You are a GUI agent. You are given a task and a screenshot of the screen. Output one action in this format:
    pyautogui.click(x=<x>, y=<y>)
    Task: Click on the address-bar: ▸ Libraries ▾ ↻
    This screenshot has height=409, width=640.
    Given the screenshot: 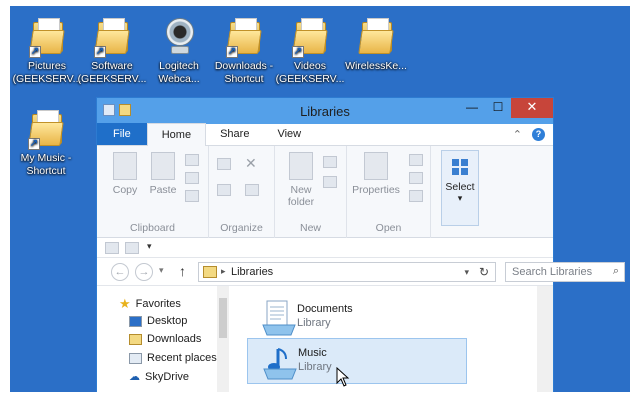 What is the action you would take?
    pyautogui.click(x=347, y=272)
    